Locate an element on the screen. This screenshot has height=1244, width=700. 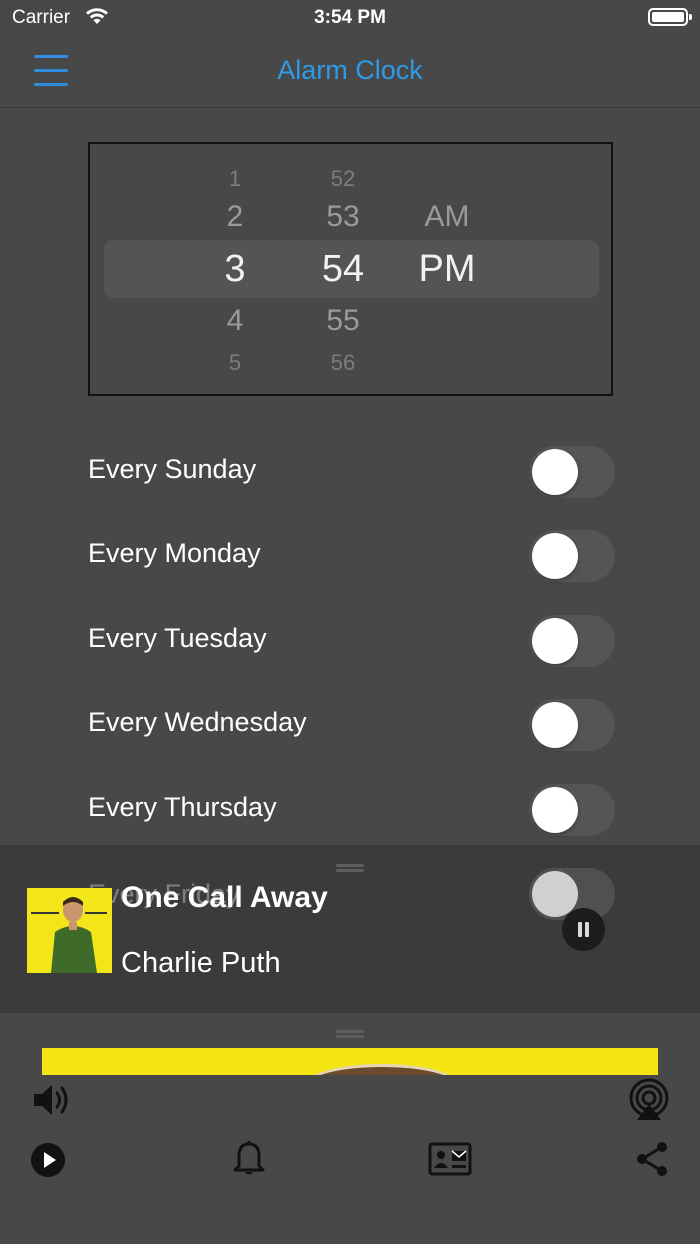
selected-hour: 3 is located at coordinates (235, 269).